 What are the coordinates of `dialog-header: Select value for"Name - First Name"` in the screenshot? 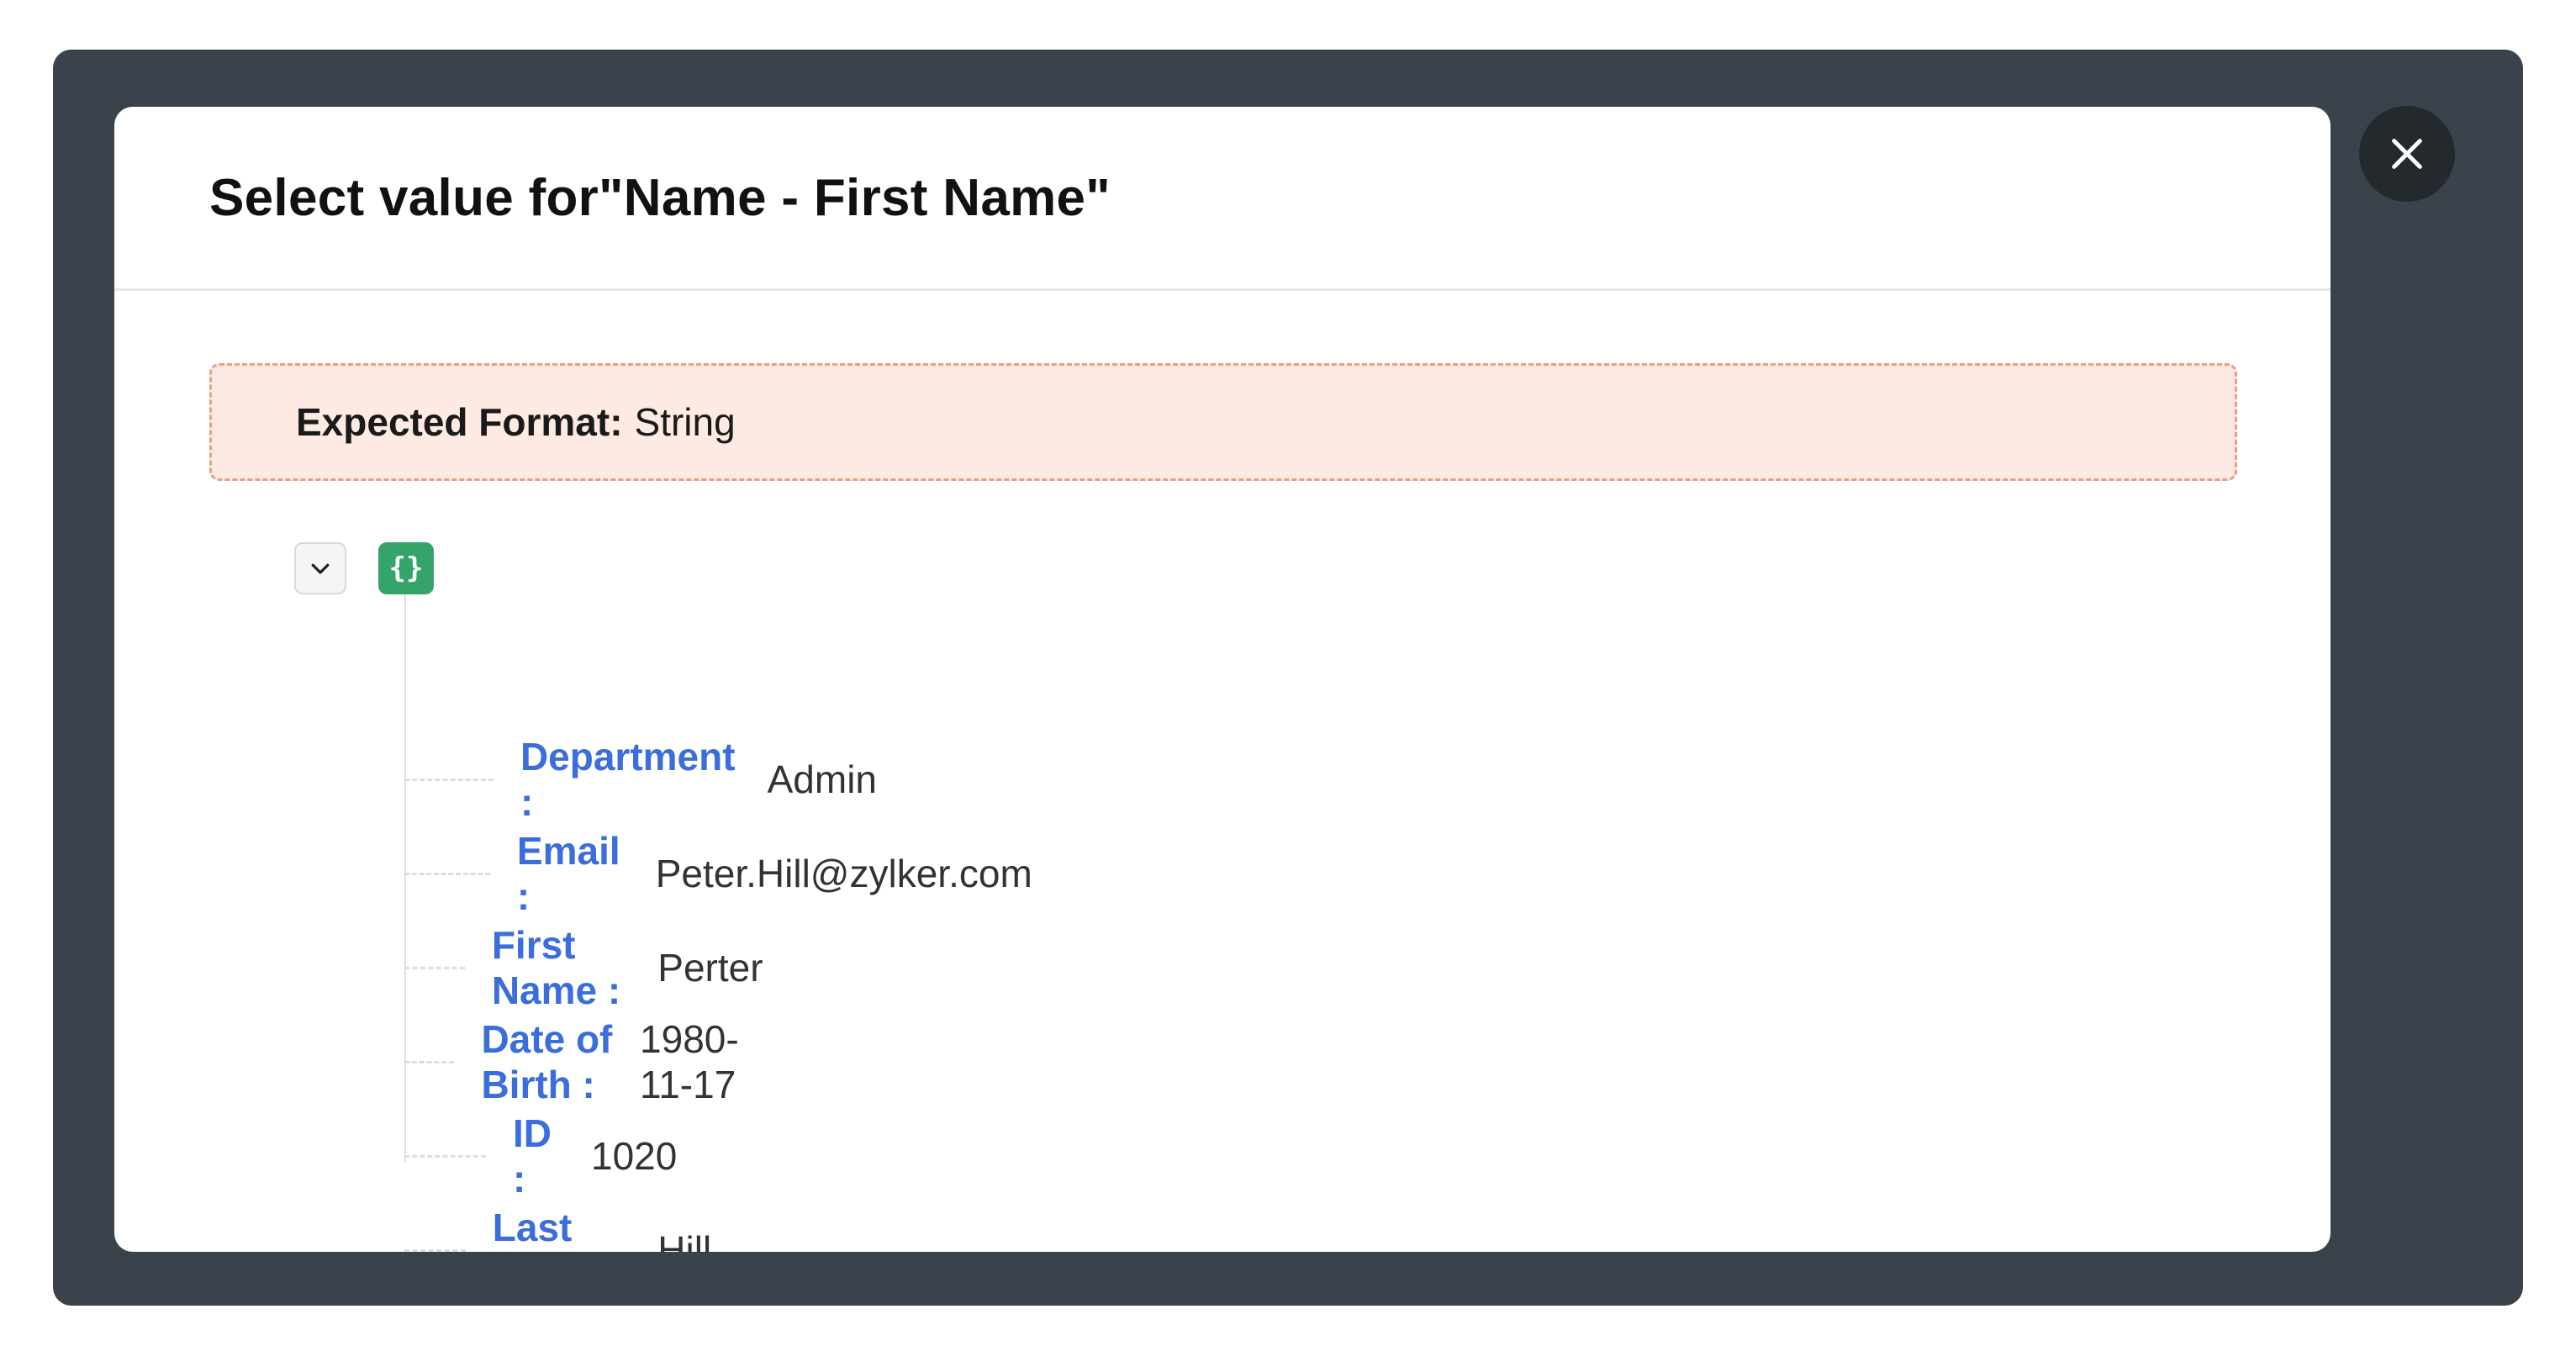 It's located at (1222, 199).